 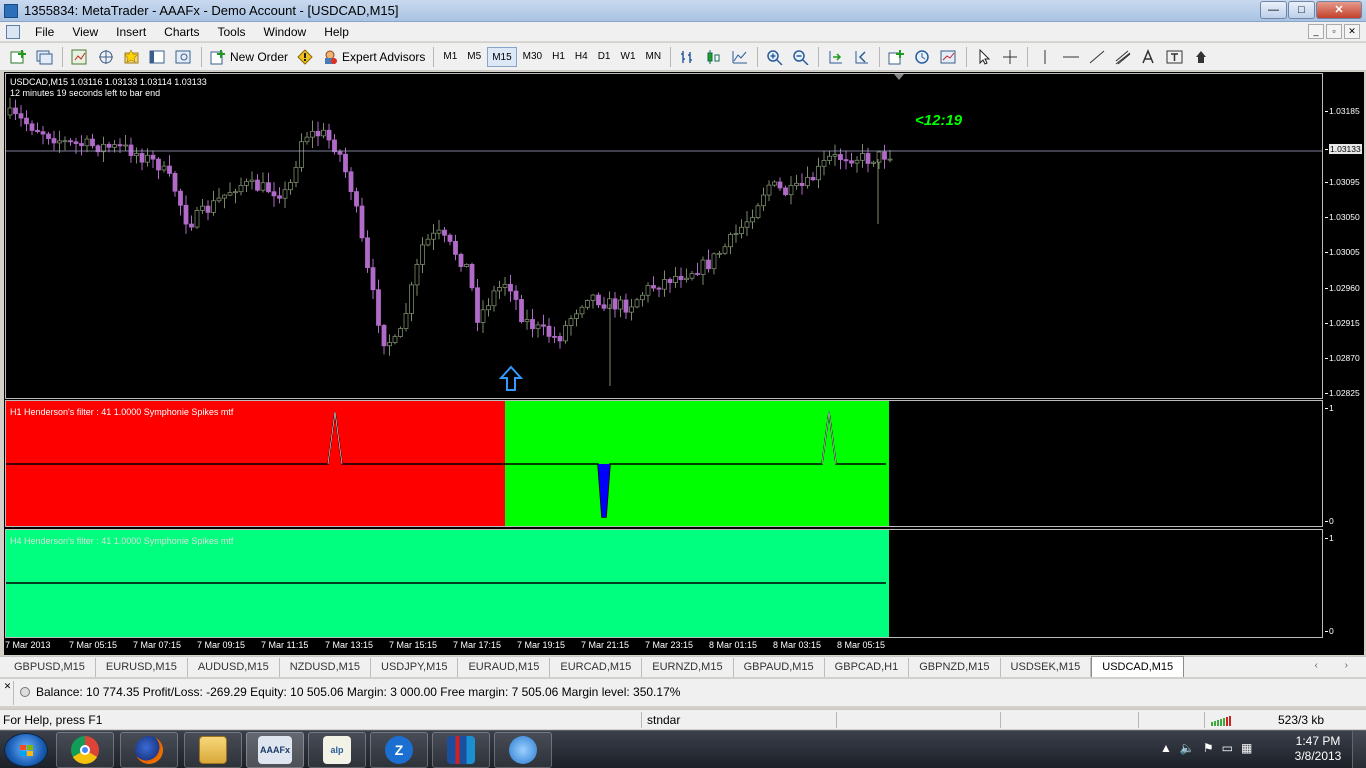 What do you see at coordinates (923, 57) in the screenshot?
I see `periods-clock-icon` at bounding box center [923, 57].